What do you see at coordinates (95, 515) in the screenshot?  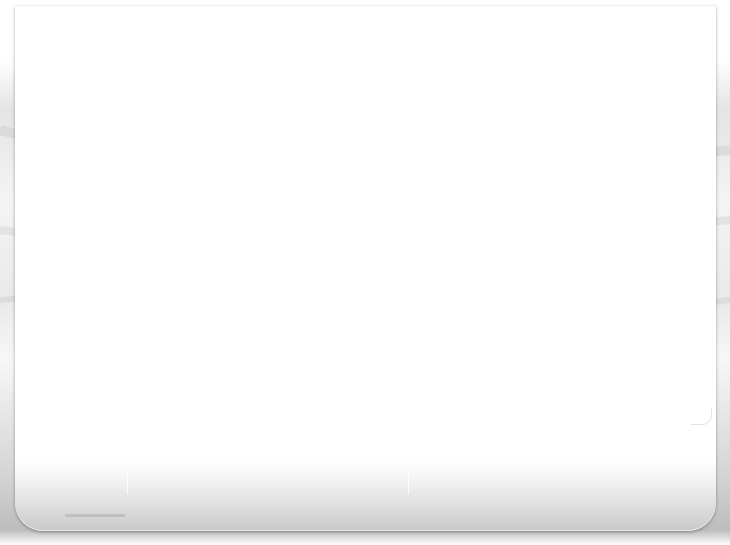 I see `footer-highlight` at bounding box center [95, 515].